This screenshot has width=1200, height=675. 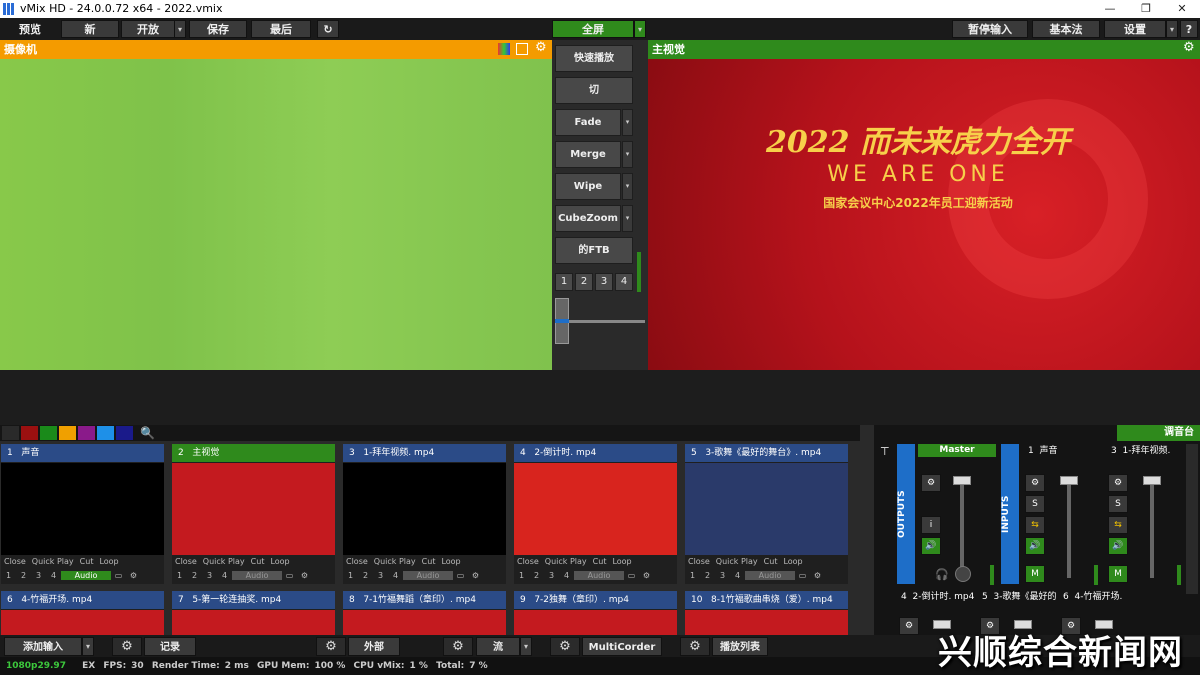 I want to click on input-title: 10 8-1竹福歌曲串烧（爱）. mp4, so click(x=766, y=600).